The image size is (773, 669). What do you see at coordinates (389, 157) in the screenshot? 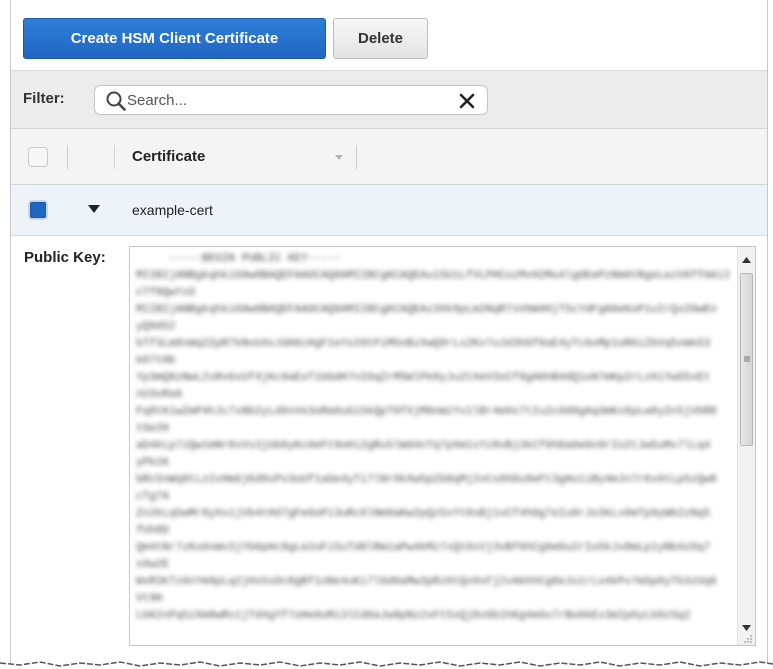
I see `table-header: Certificate` at bounding box center [389, 157].